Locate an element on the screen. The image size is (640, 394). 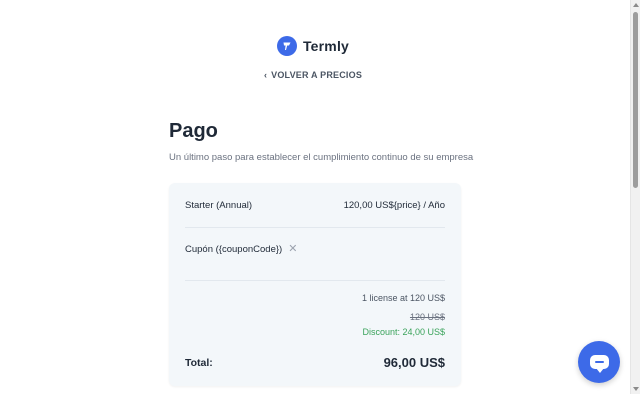
plan-price: 120,00 US${price} / Año is located at coordinates (394, 205).